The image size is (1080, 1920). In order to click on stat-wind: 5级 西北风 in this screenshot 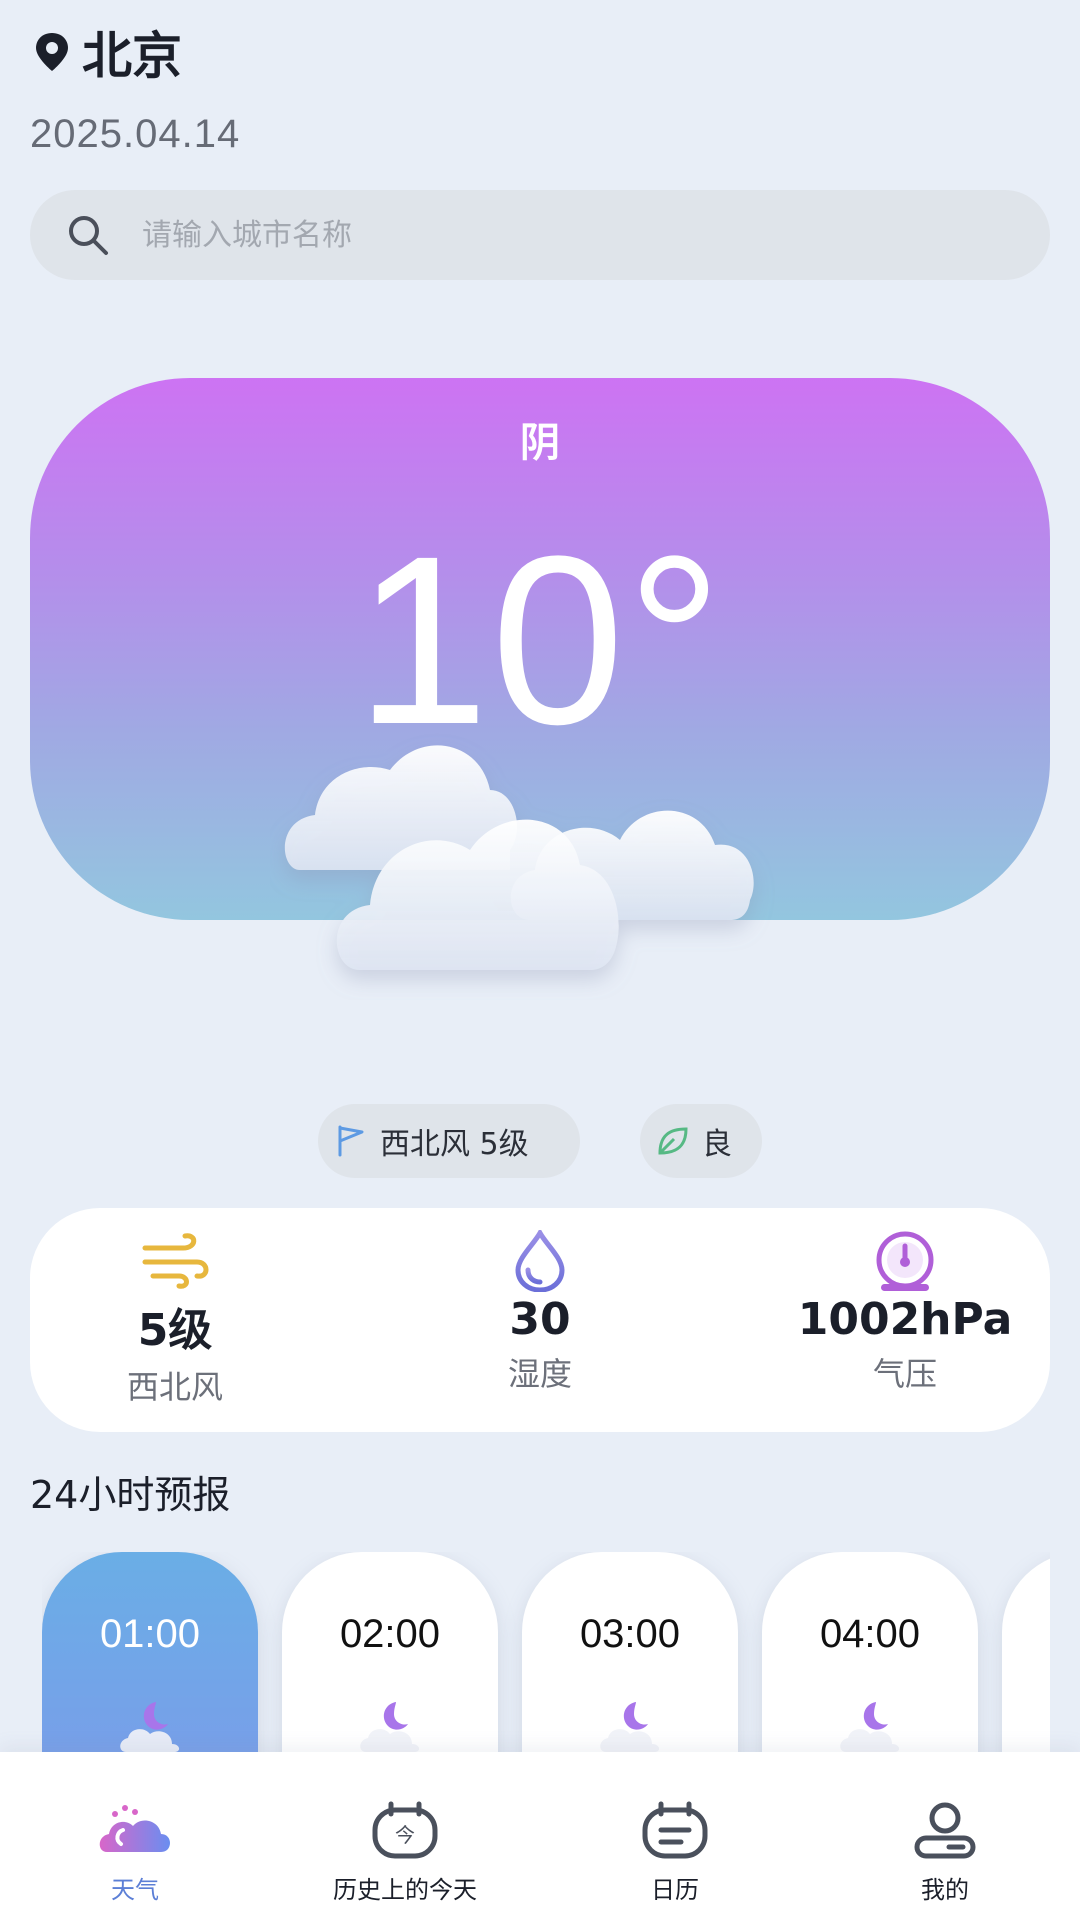, I will do `click(175, 1325)`.